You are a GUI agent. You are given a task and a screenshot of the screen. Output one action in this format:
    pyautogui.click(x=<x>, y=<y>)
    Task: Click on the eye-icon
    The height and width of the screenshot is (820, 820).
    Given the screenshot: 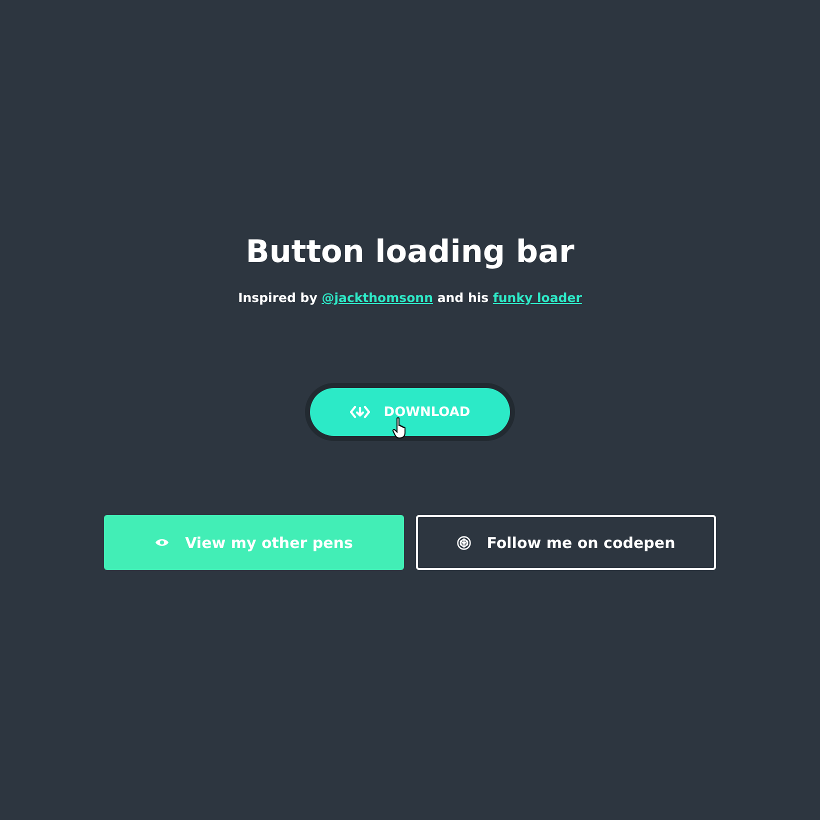 What is the action you would take?
    pyautogui.click(x=162, y=542)
    